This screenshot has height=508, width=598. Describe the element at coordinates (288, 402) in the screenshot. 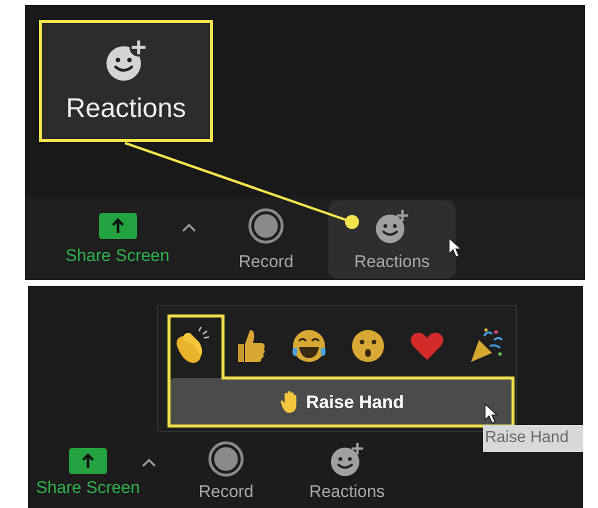

I see `hand-icon` at that location.